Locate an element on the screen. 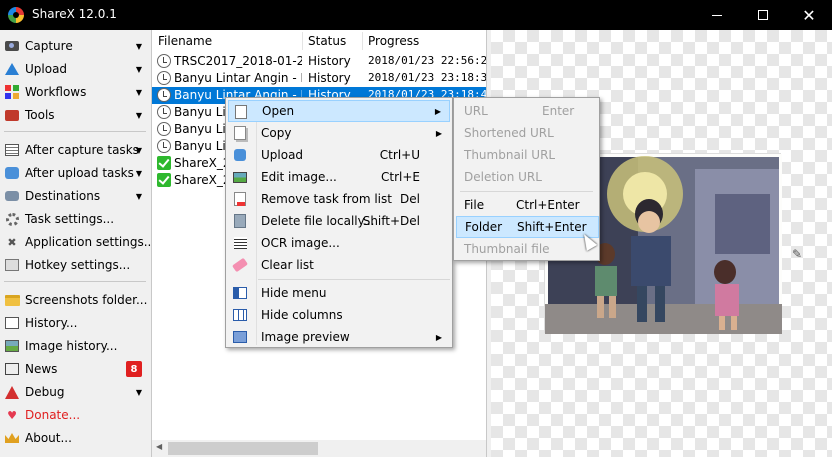  menu-item-image-preview: Image preview ▶ is located at coordinates (339, 337).